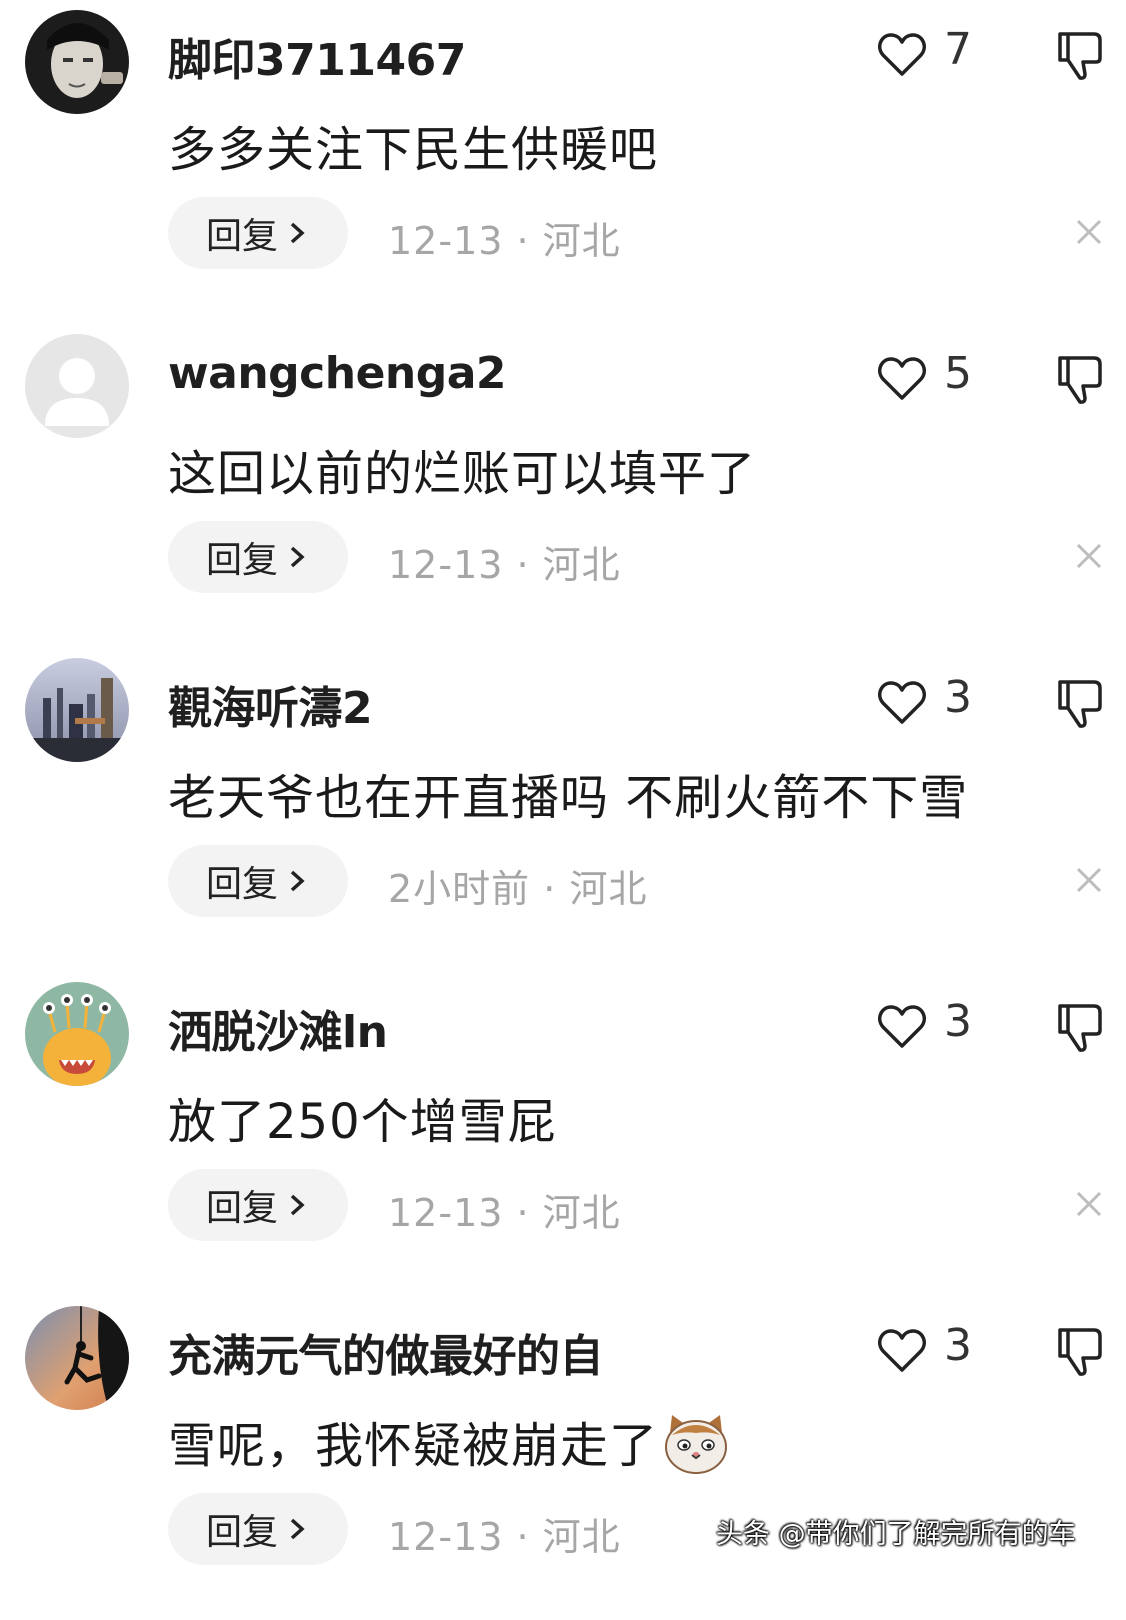 This screenshot has height=1620, width=1126. I want to click on avatar-monster-icon, so click(77, 1034).